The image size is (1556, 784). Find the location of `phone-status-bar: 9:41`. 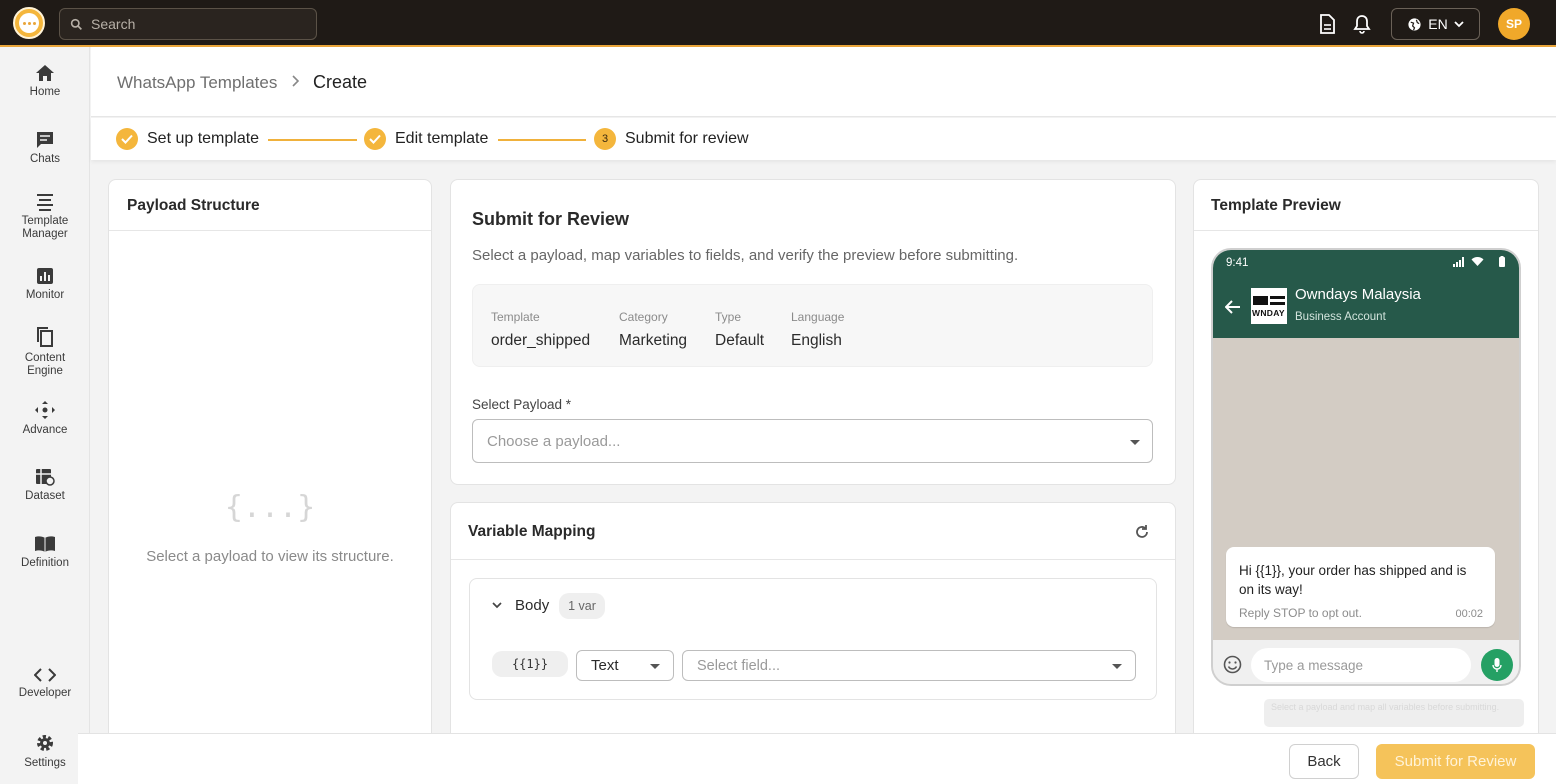

phone-status-bar: 9:41 is located at coordinates (1366, 263).